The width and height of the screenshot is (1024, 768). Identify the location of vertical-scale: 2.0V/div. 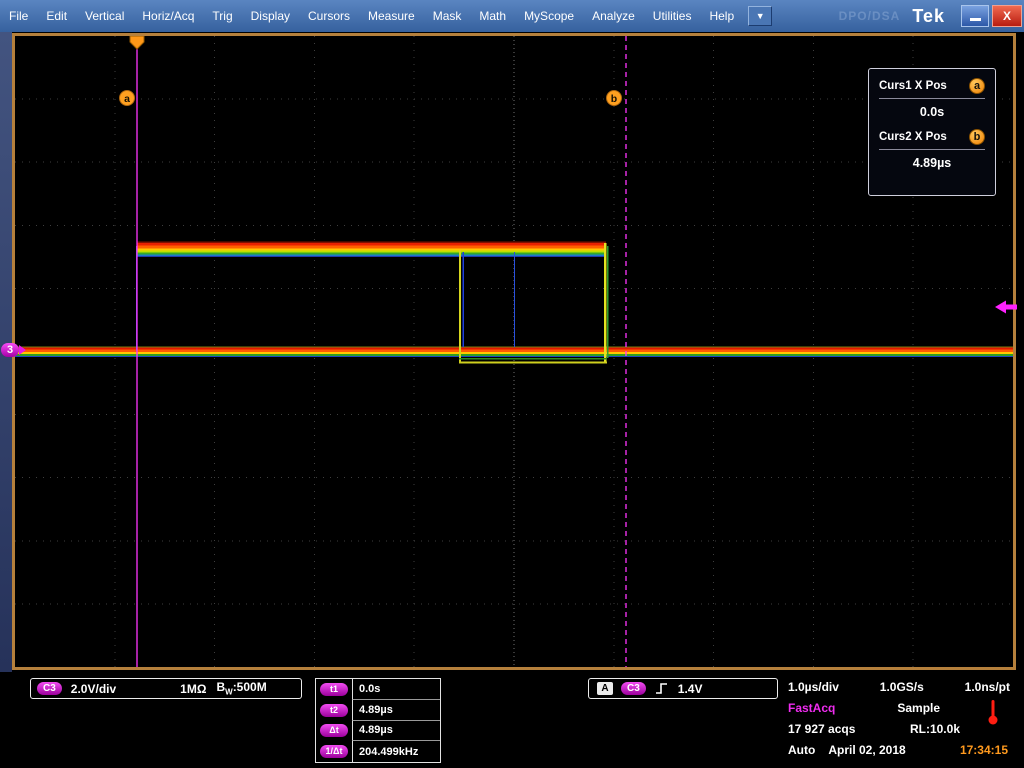
(93, 688).